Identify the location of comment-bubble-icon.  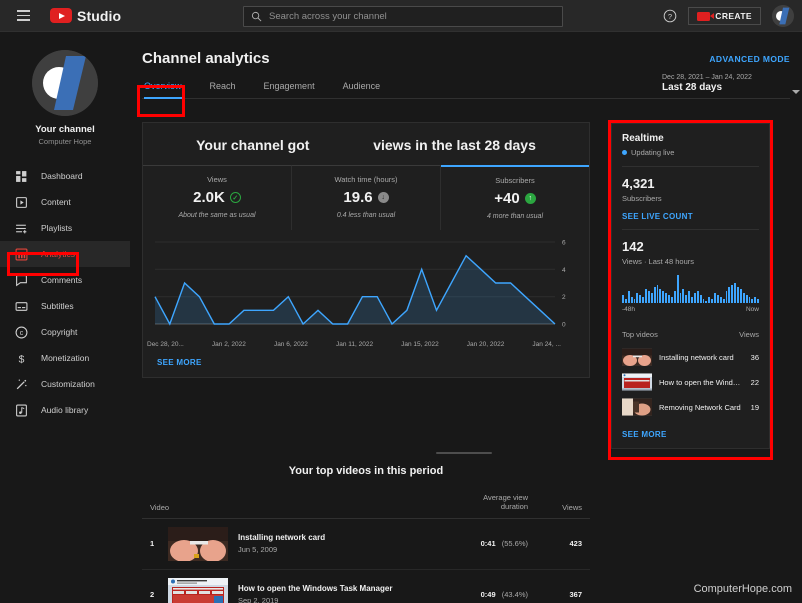
(21, 280).